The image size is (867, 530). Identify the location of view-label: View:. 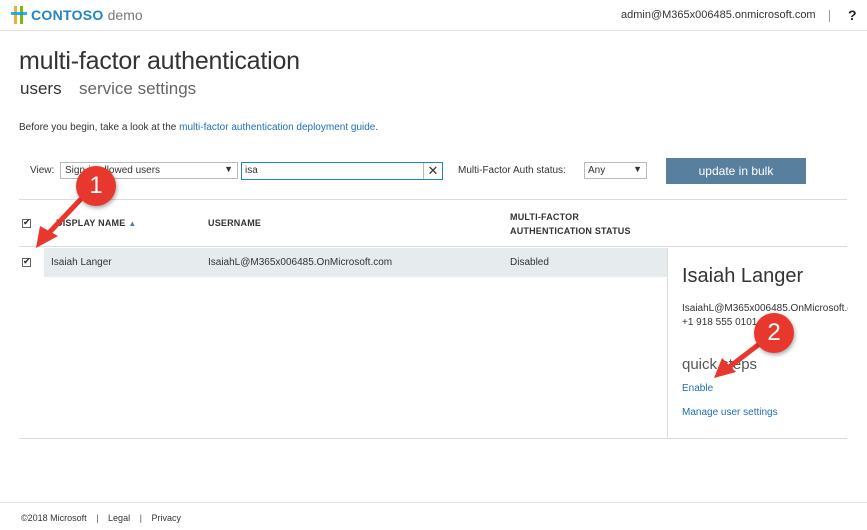
(42, 170).